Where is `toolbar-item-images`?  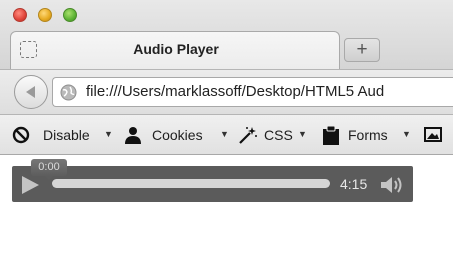 toolbar-item-images is located at coordinates (436, 135).